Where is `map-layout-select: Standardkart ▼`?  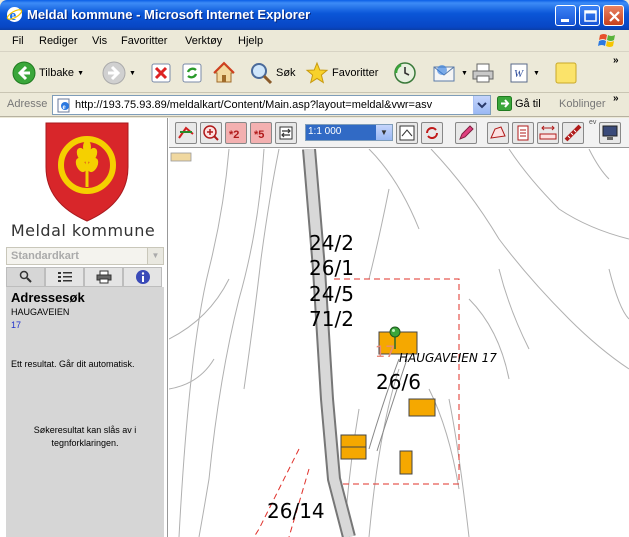 map-layout-select: Standardkart ▼ is located at coordinates (85, 256).